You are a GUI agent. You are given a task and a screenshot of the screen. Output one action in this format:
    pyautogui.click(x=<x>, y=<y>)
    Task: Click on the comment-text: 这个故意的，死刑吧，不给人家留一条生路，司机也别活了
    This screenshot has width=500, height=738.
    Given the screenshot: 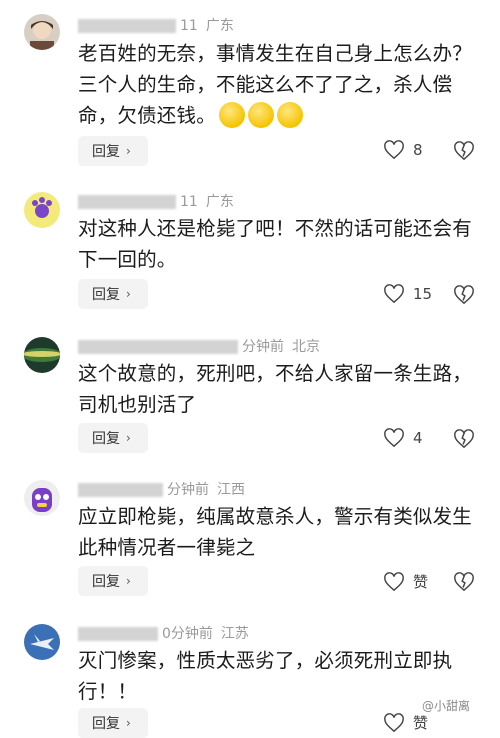 What is the action you would take?
    pyautogui.click(x=275, y=389)
    